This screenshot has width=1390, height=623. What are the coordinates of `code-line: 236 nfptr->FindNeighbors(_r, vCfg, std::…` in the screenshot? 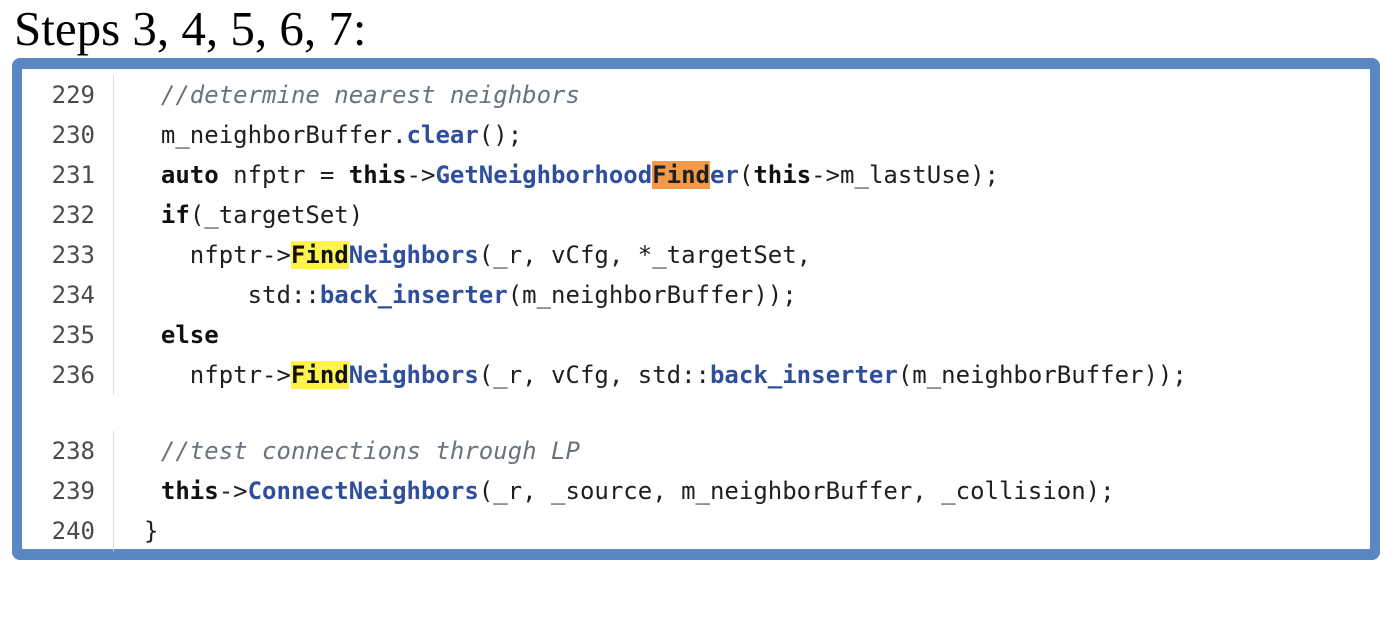 It's located at (696, 375).